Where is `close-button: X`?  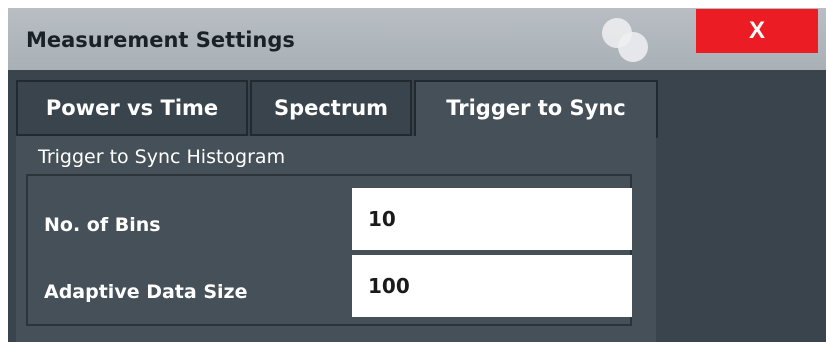 close-button: X is located at coordinates (757, 31).